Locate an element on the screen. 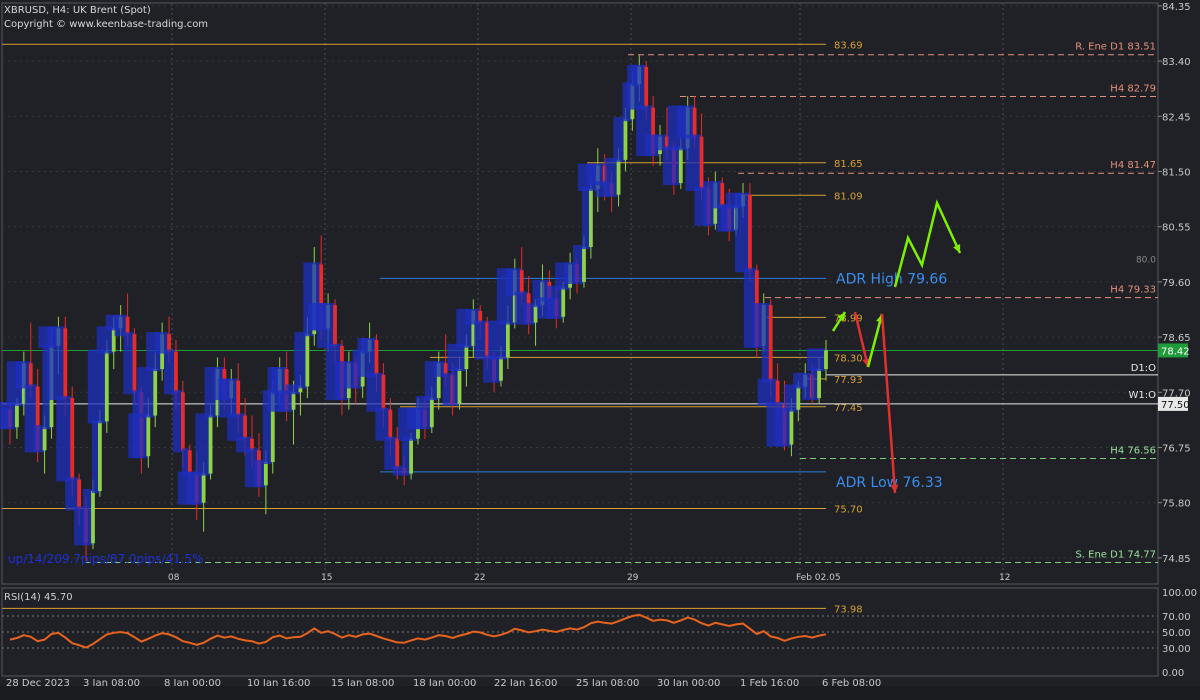 The height and width of the screenshot is (700, 1200). price-level-label: 77.45 is located at coordinates (848, 408).